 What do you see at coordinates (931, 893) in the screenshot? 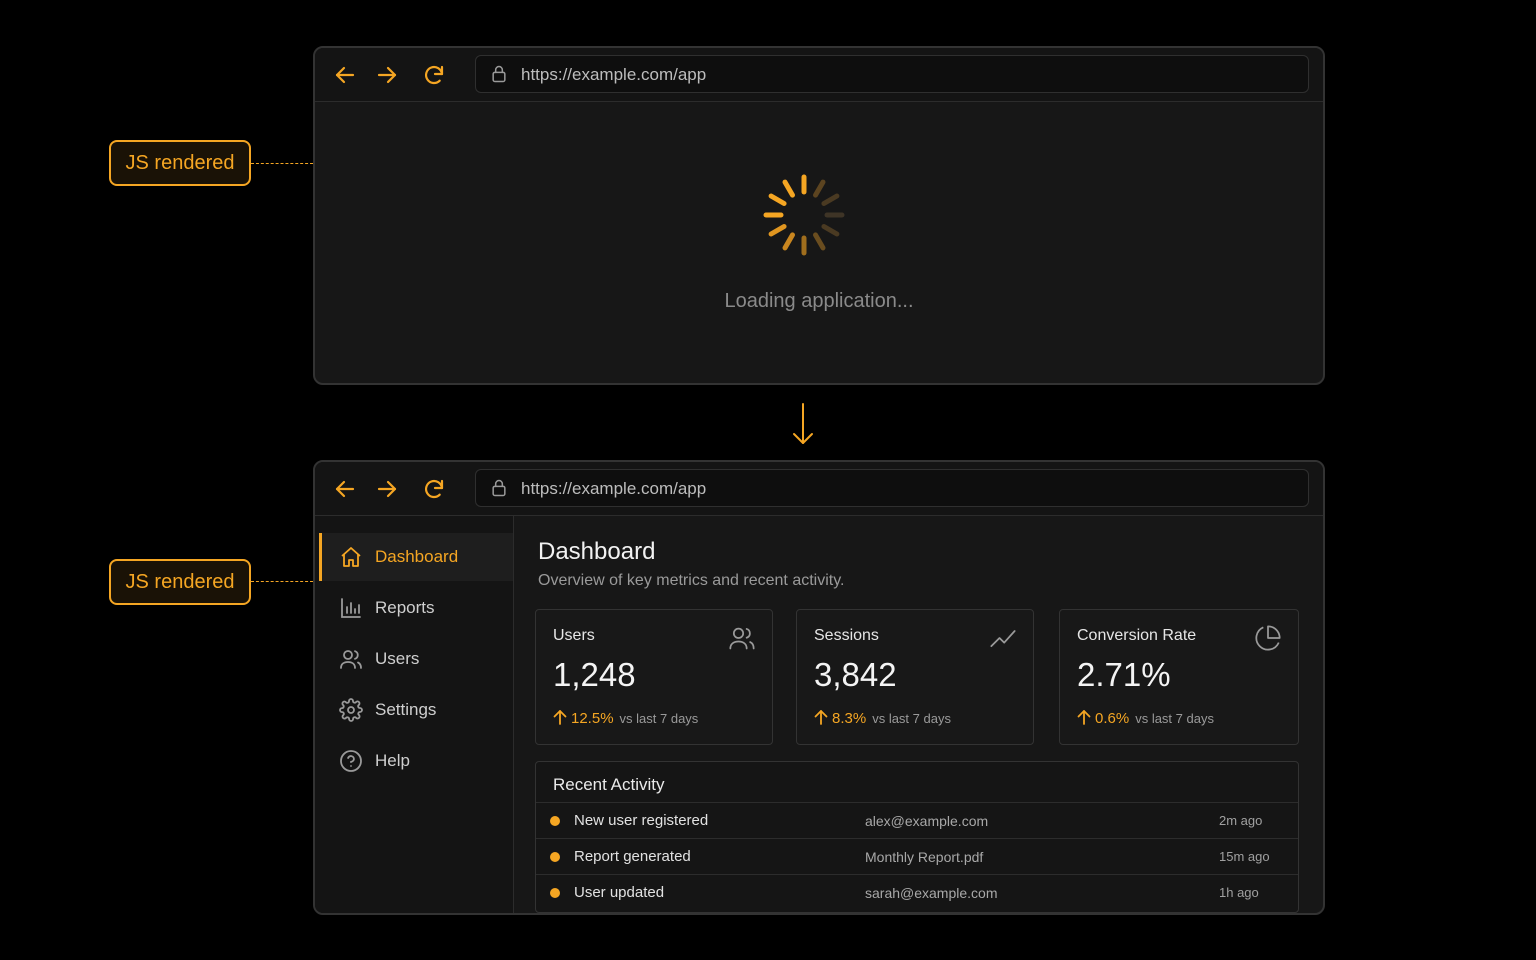
I see `activity-detail: sarah@example.com` at bounding box center [931, 893].